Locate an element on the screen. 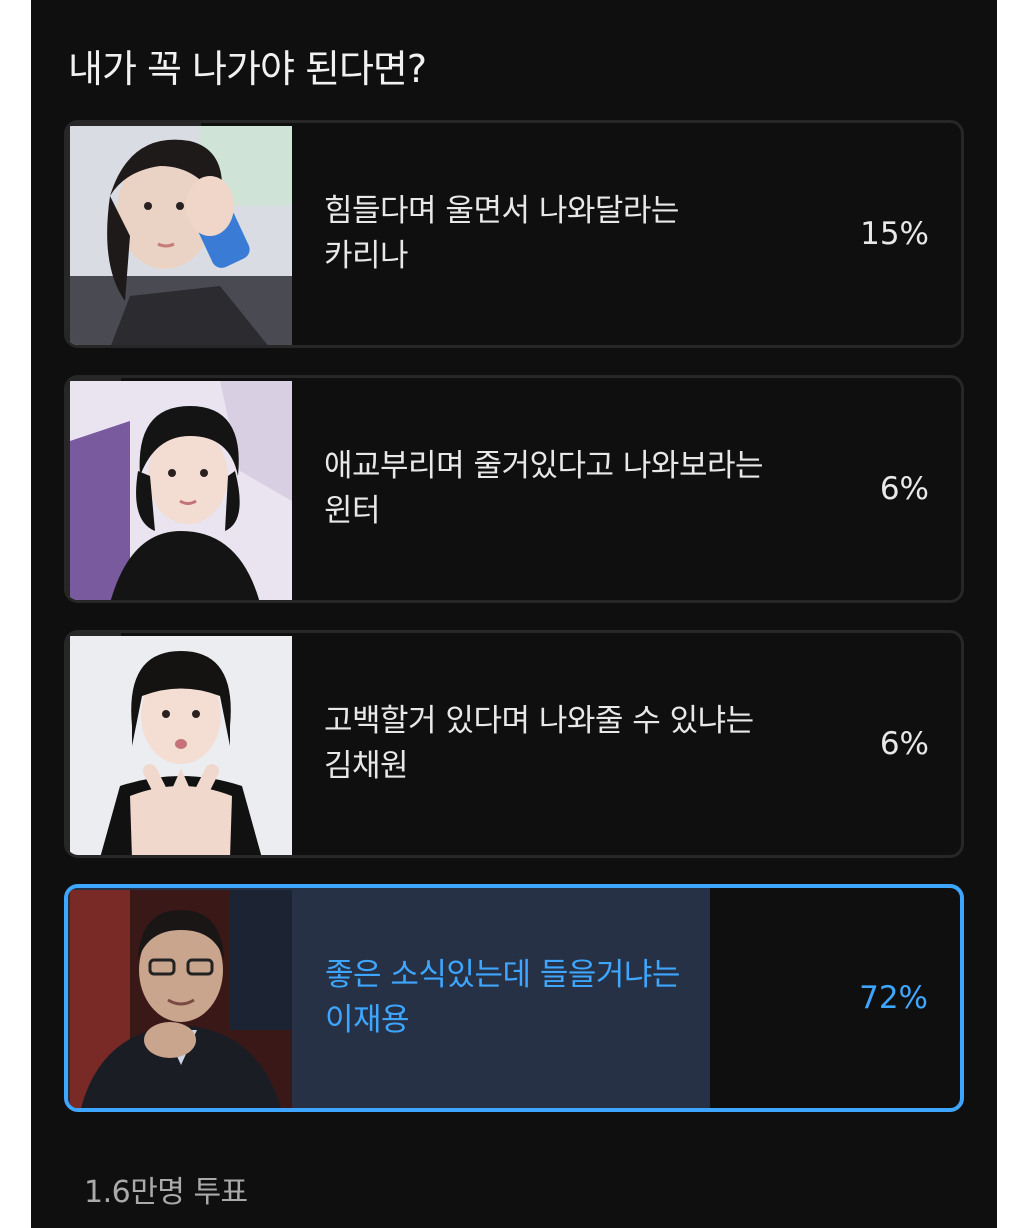  option-label-line1: 좋은 소식있는데 들을거냐는 is located at coordinates (502, 975).